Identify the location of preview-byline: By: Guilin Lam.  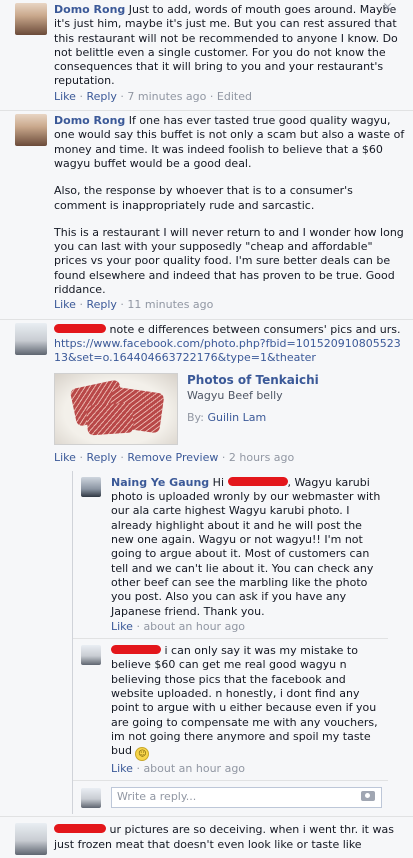
(226, 418).